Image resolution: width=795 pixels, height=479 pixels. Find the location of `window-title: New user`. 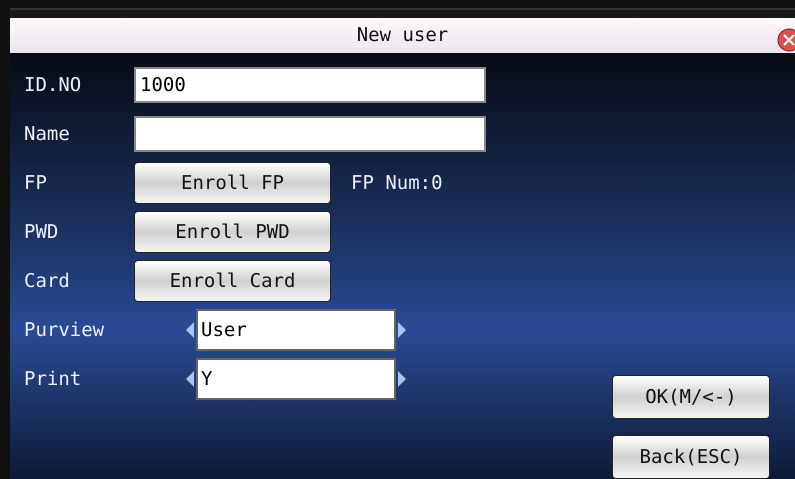

window-title: New user is located at coordinates (402, 35).